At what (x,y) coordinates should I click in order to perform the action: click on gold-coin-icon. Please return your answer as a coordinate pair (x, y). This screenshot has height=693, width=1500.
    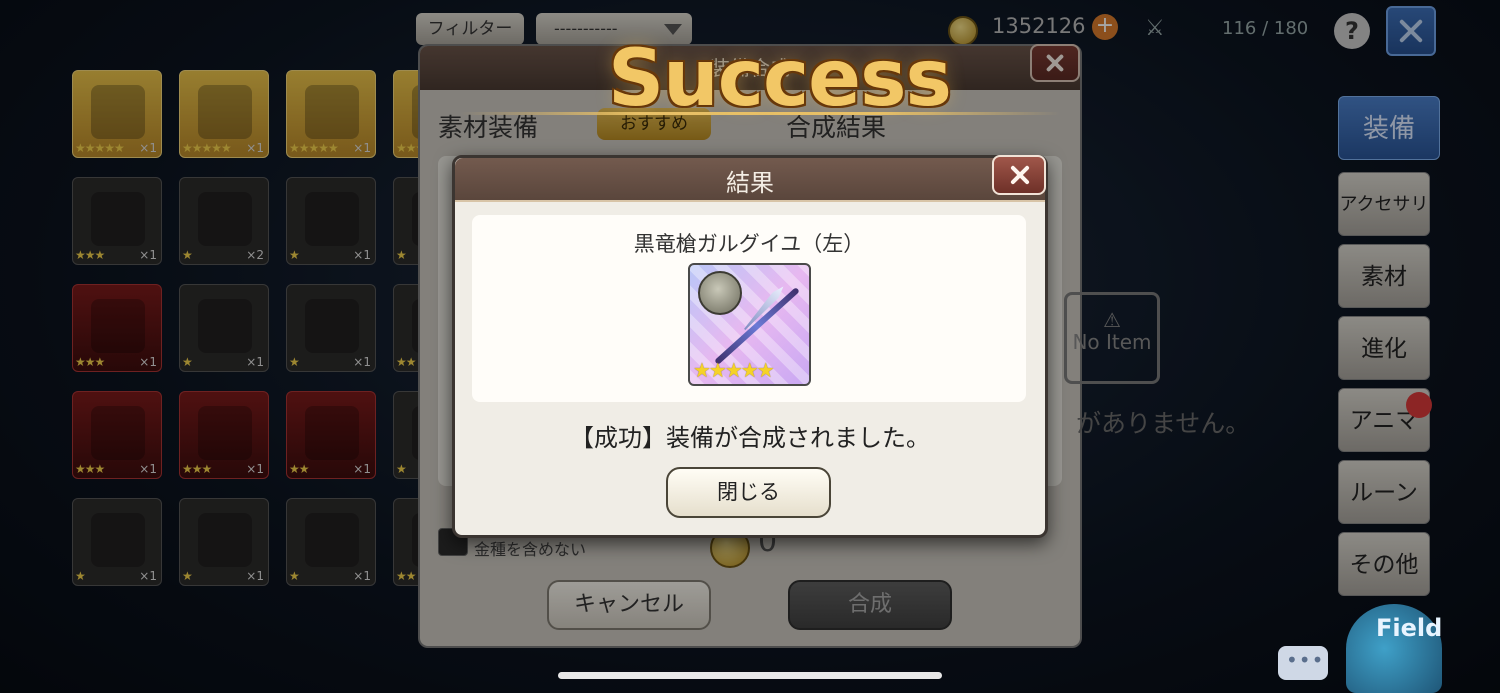
    Looking at the image, I should click on (963, 31).